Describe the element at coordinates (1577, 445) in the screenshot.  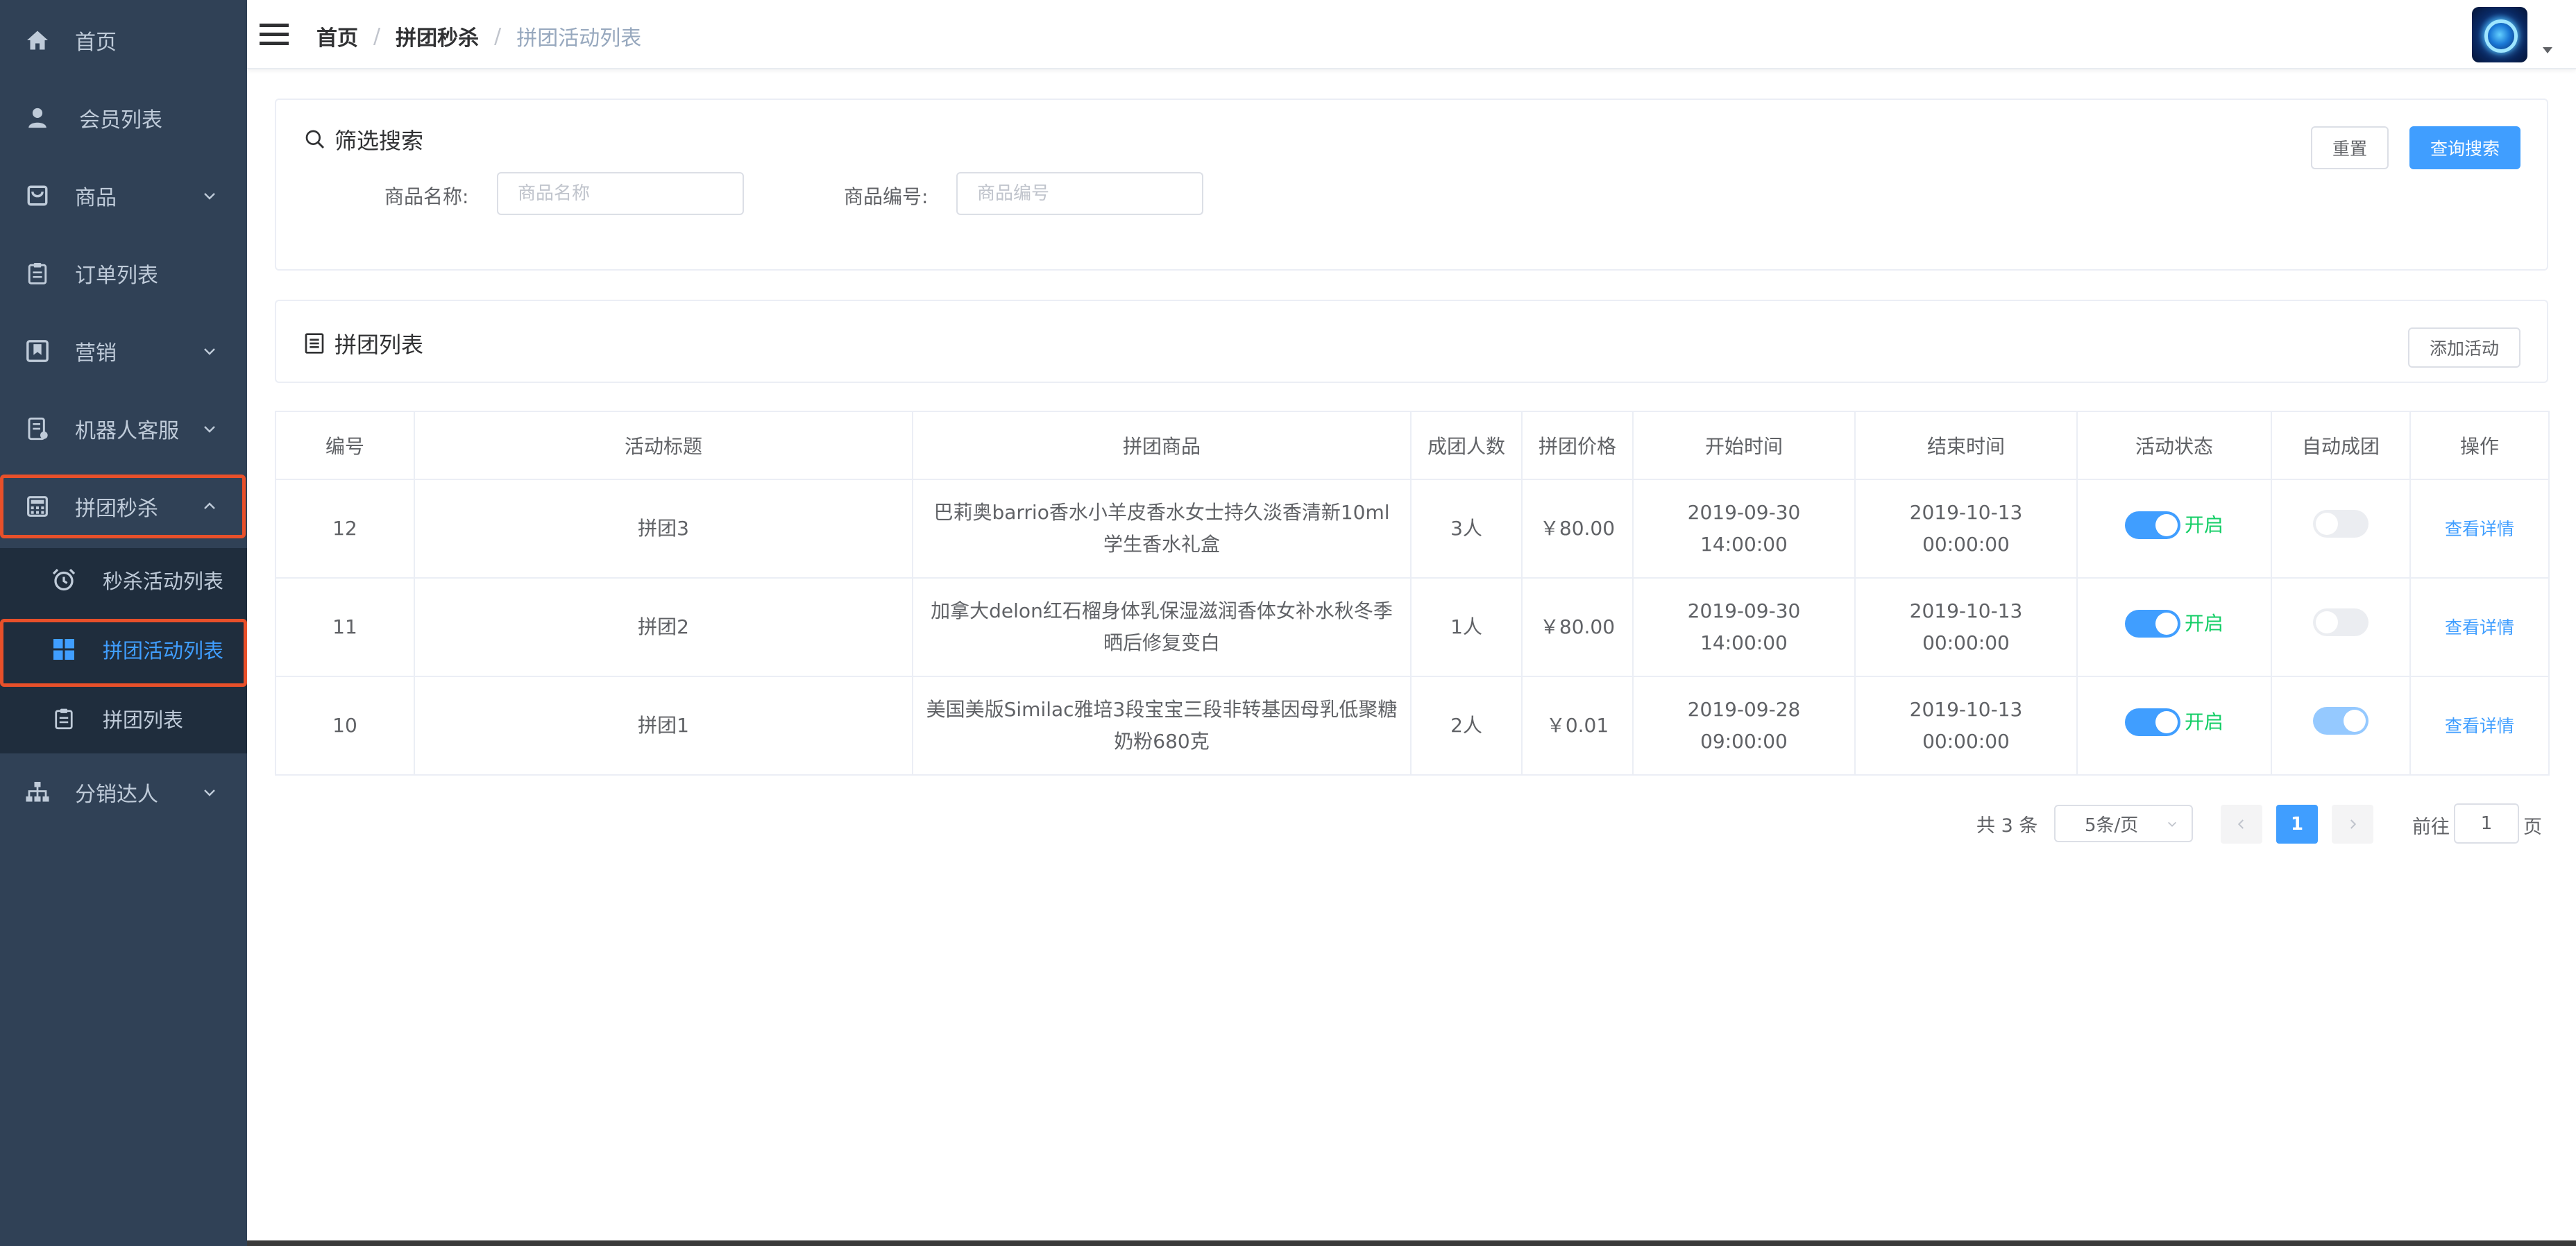
I see `column-header: 拼团价格` at that location.